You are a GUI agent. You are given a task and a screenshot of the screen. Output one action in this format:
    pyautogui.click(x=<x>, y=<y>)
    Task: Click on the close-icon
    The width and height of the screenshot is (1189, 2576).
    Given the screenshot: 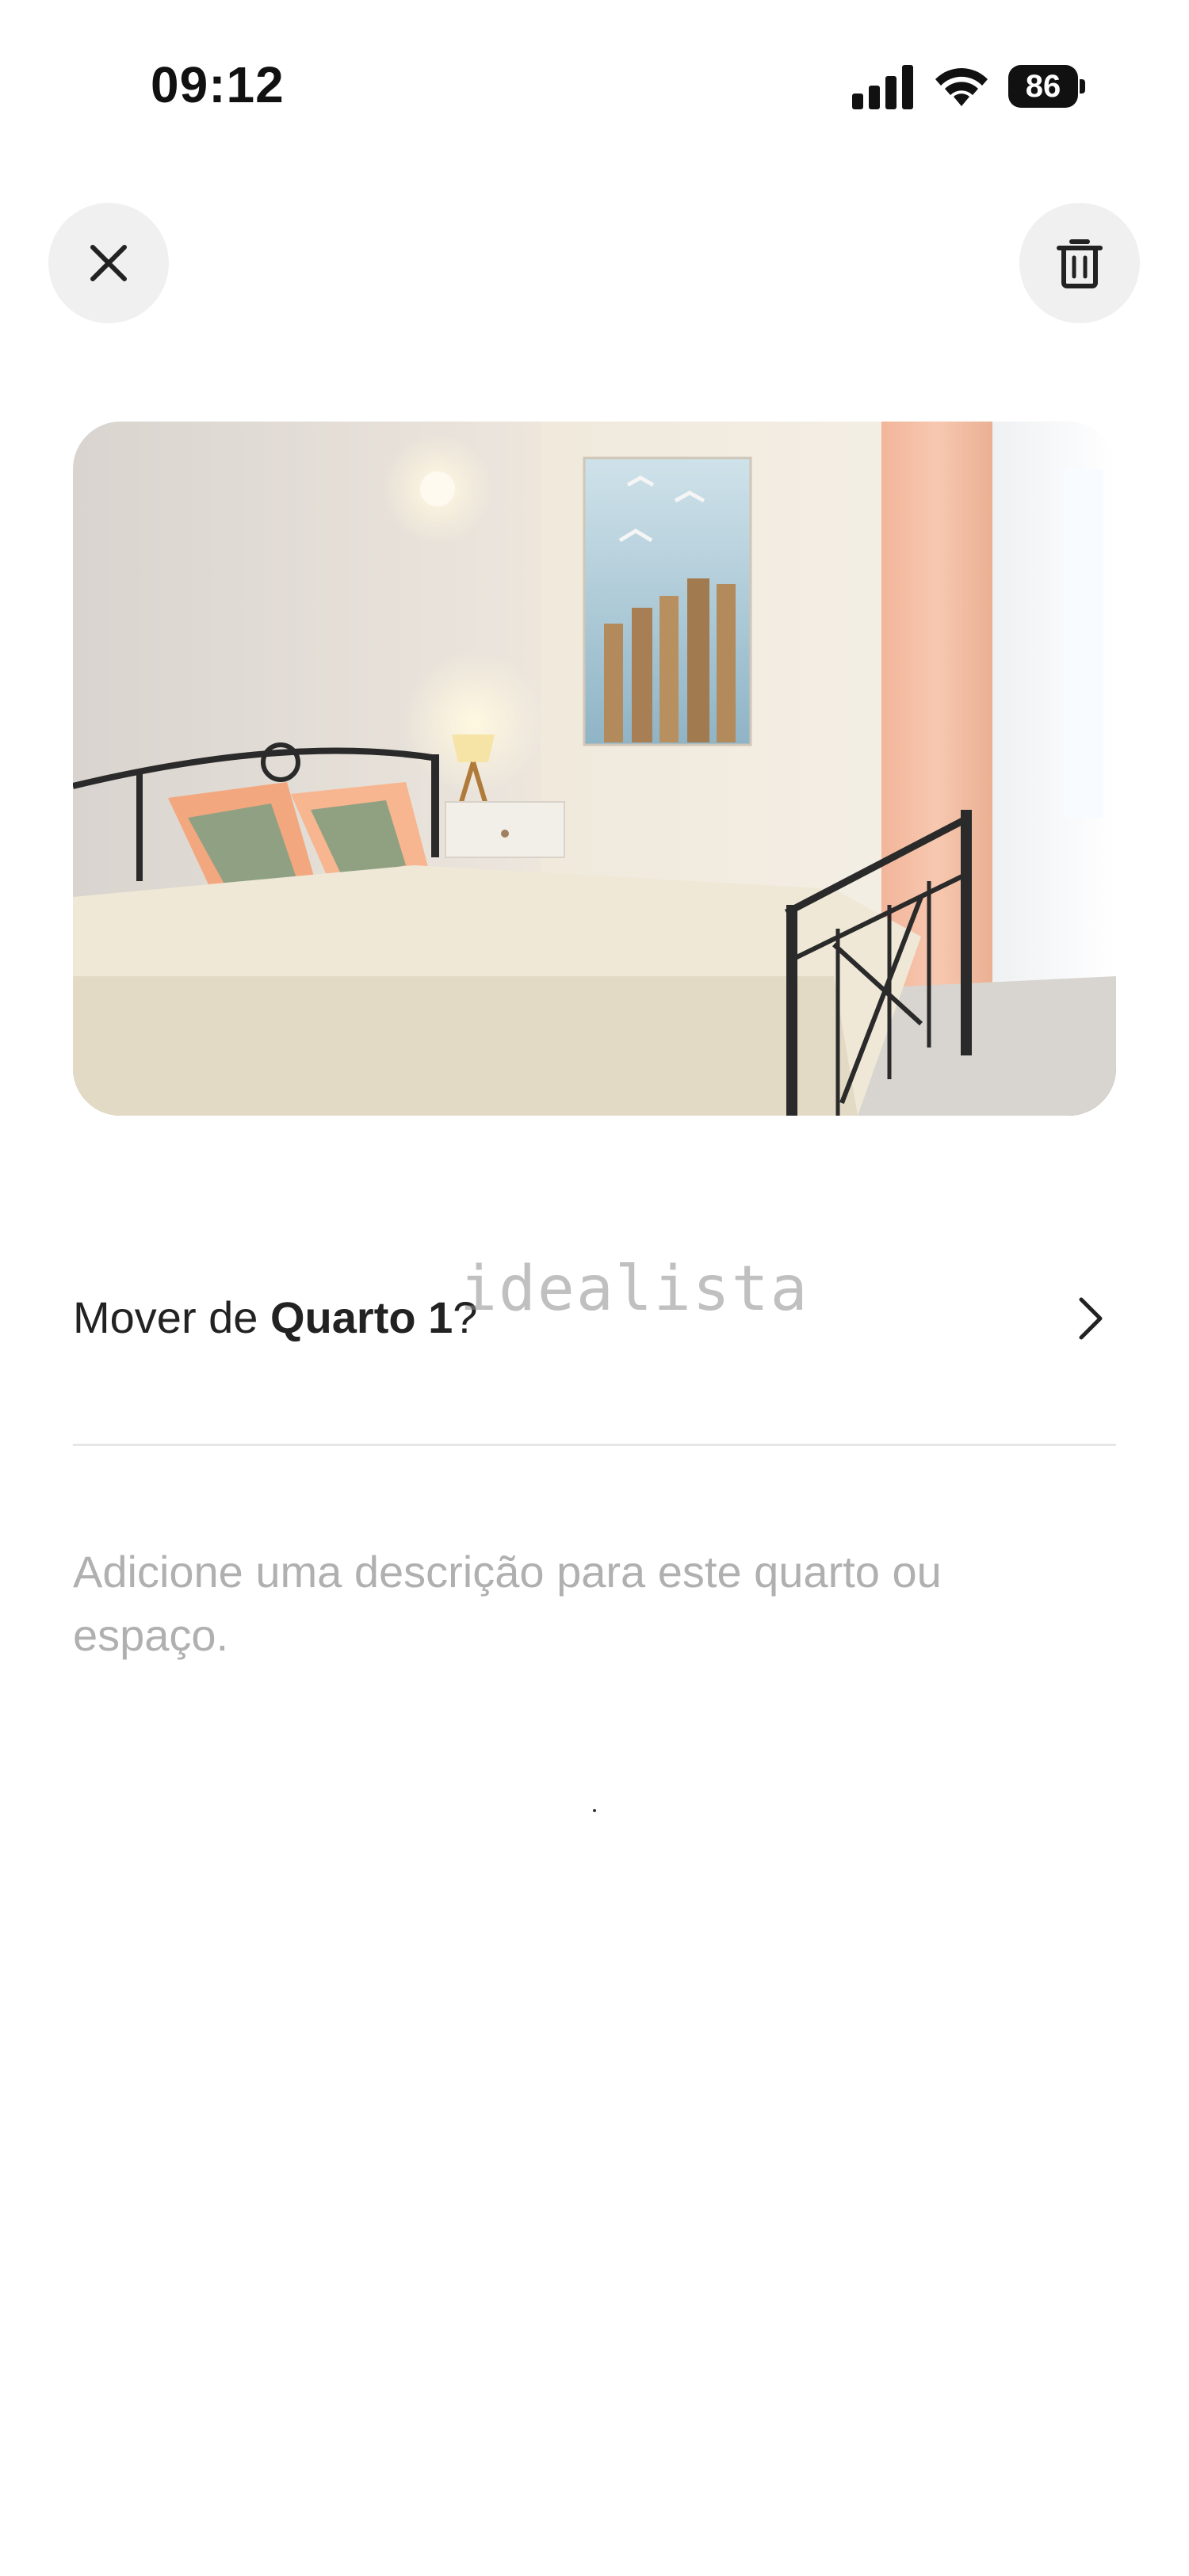 What is the action you would take?
    pyautogui.click(x=108, y=263)
    